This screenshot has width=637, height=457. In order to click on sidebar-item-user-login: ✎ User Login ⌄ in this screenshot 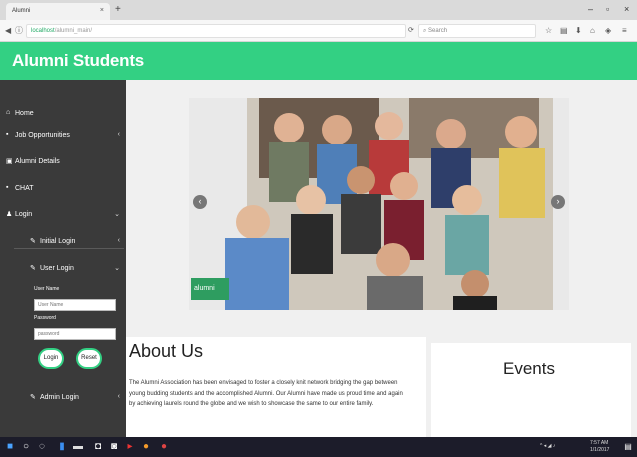, I will do `click(63, 269)`.